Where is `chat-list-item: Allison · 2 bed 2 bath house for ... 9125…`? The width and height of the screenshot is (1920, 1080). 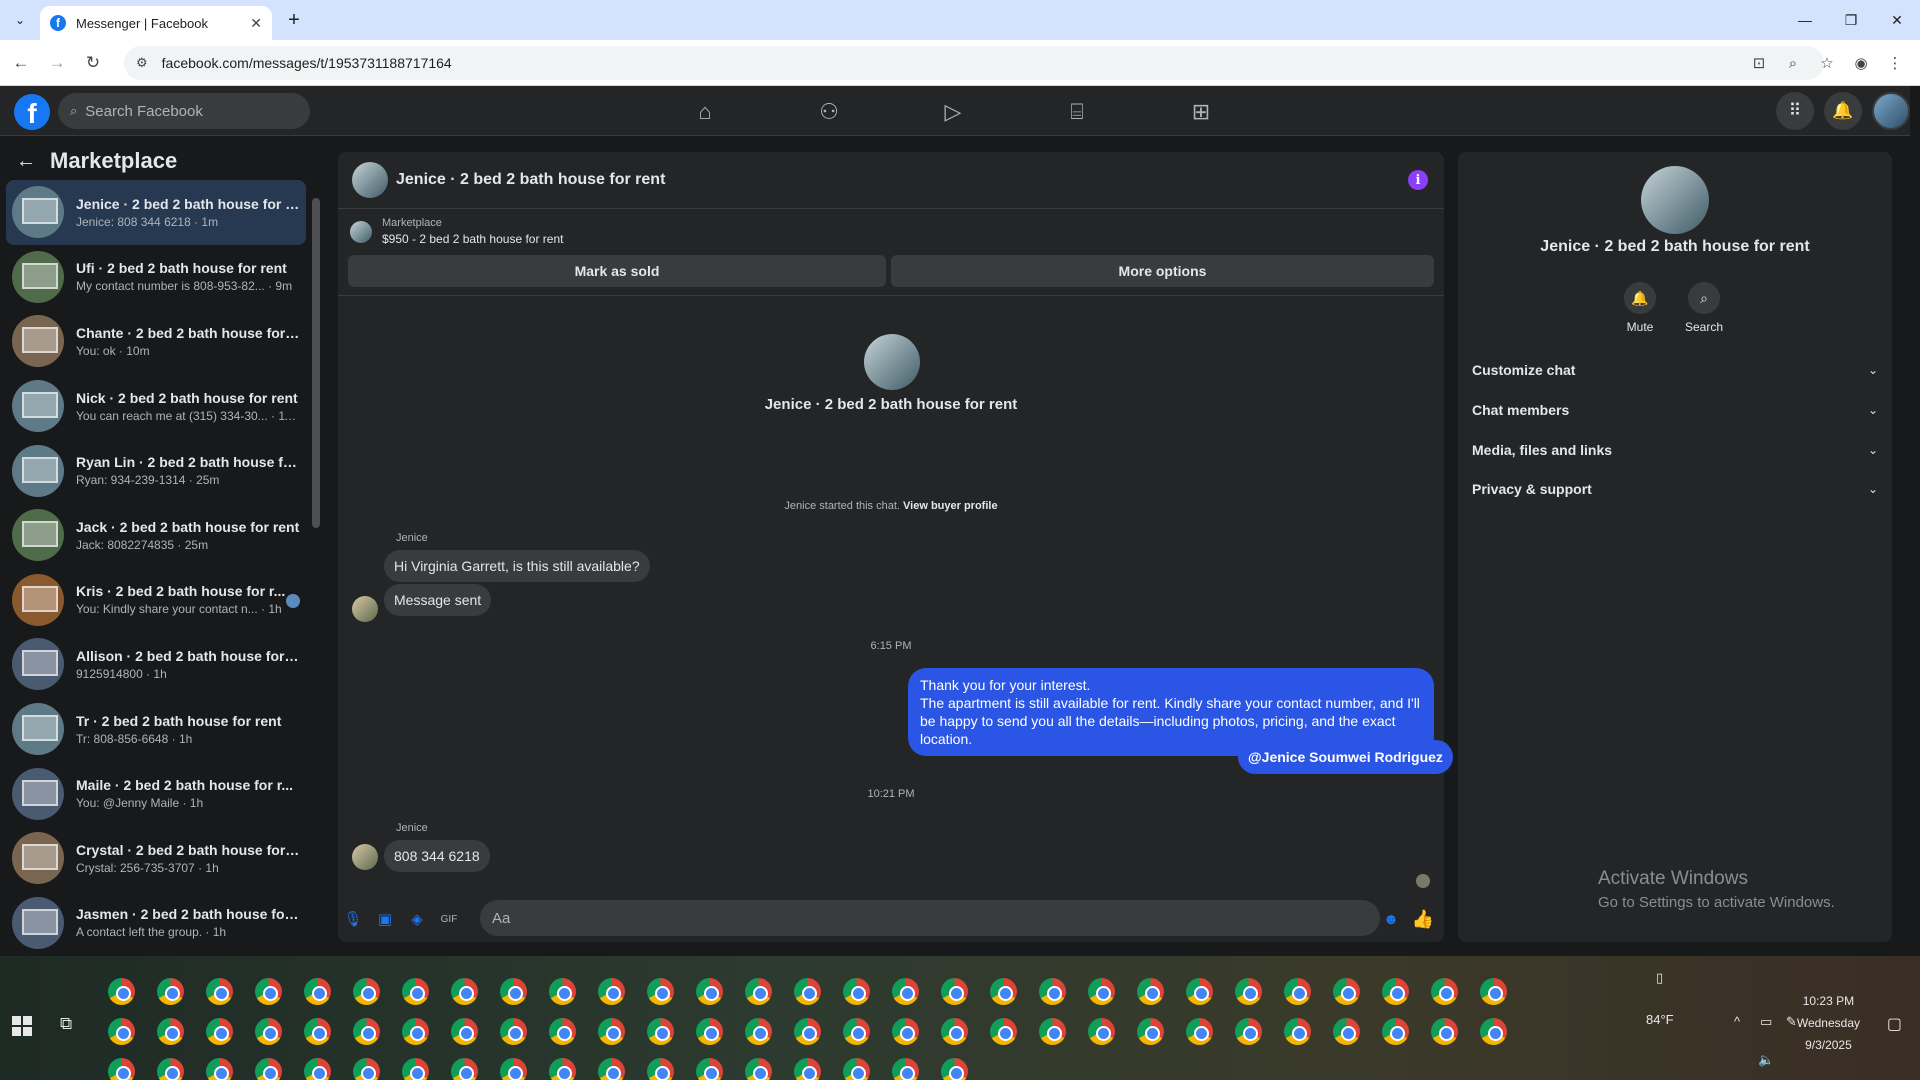
chat-list-item: Allison · 2 bed 2 bath house for ... 9125… is located at coordinates (156, 664).